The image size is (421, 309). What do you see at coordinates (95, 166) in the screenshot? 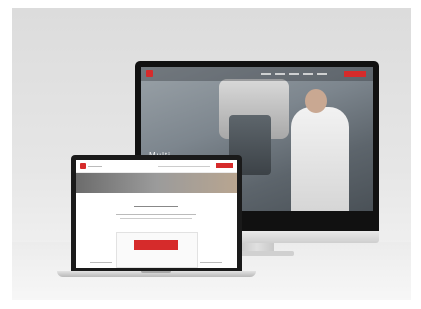
I see `brand-name` at bounding box center [95, 166].